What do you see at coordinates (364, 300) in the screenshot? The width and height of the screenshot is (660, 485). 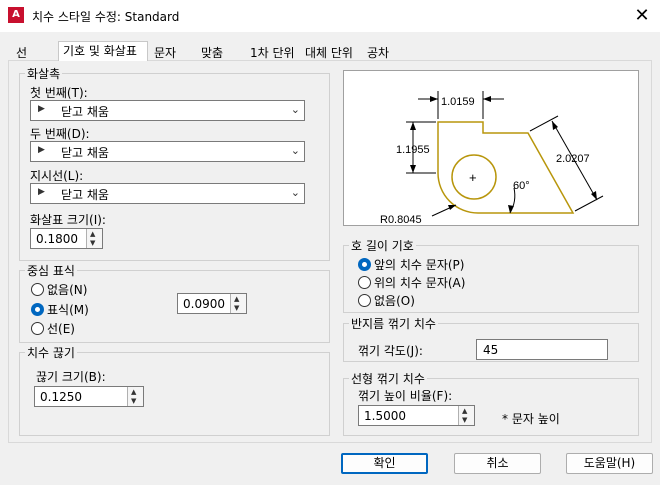 I see `arc-none-radio` at bounding box center [364, 300].